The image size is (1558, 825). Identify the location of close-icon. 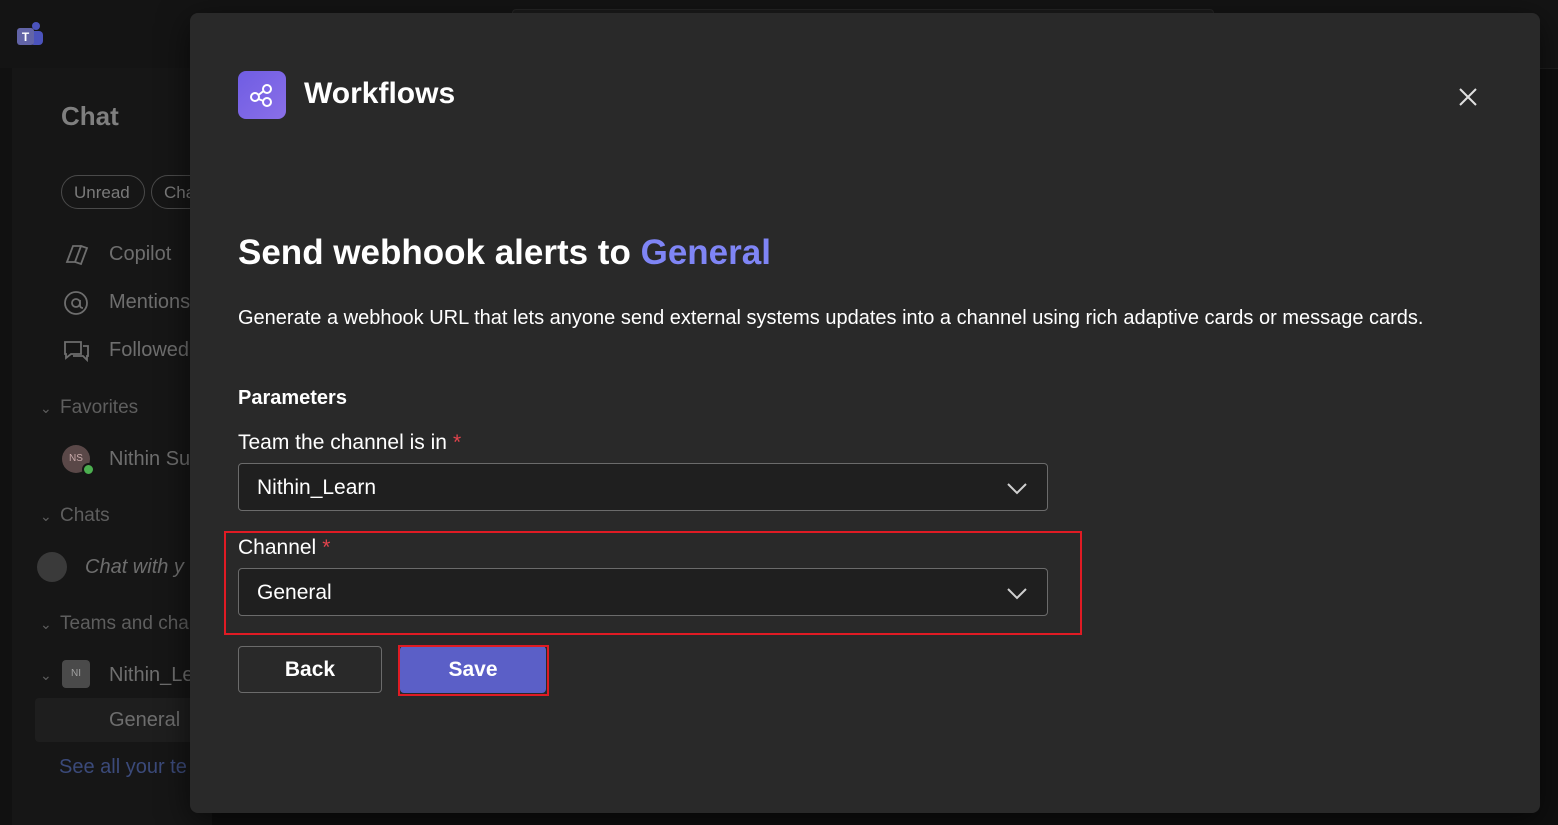
(1468, 97).